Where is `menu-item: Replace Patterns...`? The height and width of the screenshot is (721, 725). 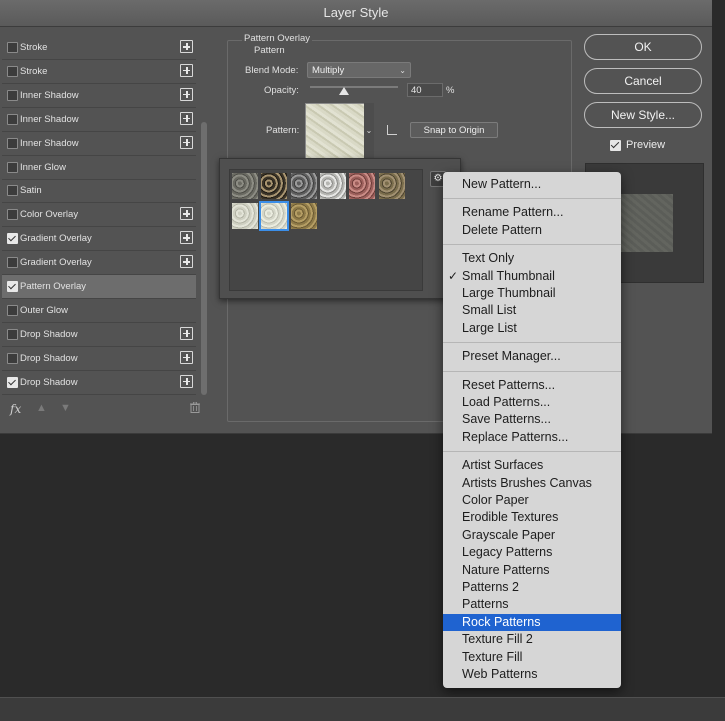 menu-item: Replace Patterns... is located at coordinates (532, 437).